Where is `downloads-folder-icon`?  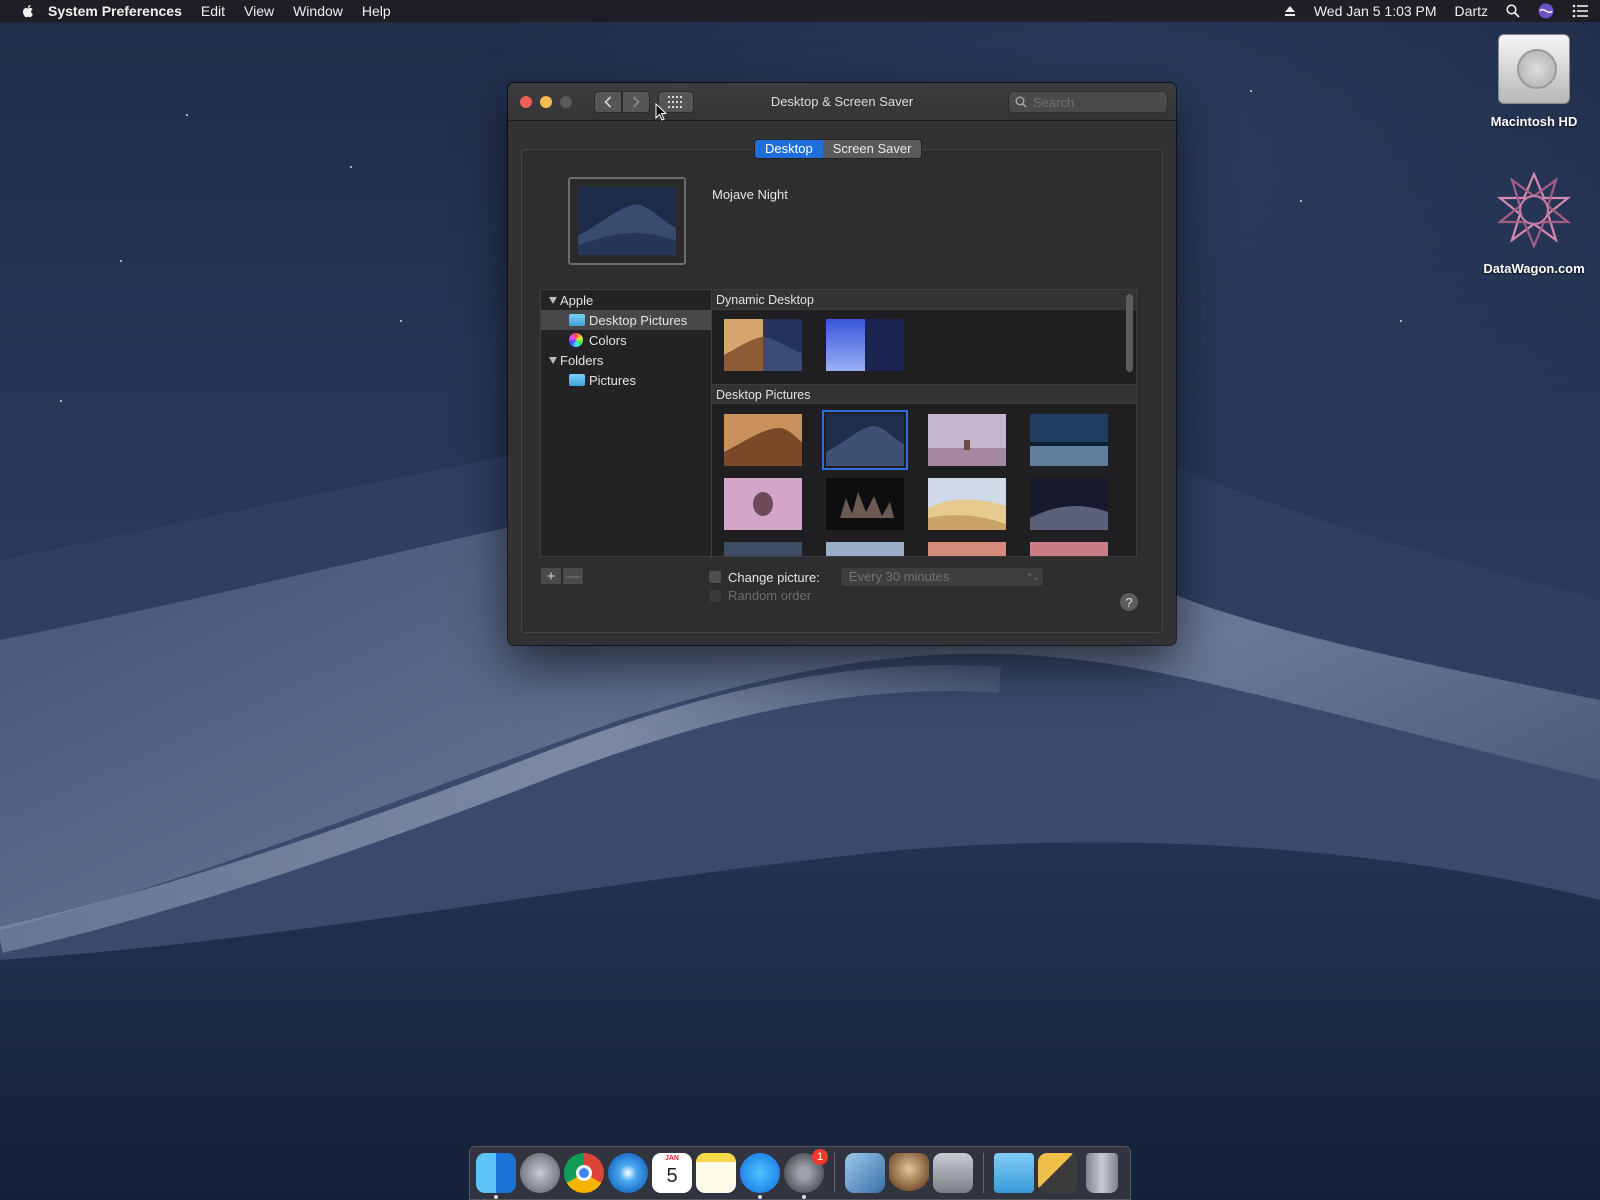
downloads-folder-icon is located at coordinates (1014, 1173).